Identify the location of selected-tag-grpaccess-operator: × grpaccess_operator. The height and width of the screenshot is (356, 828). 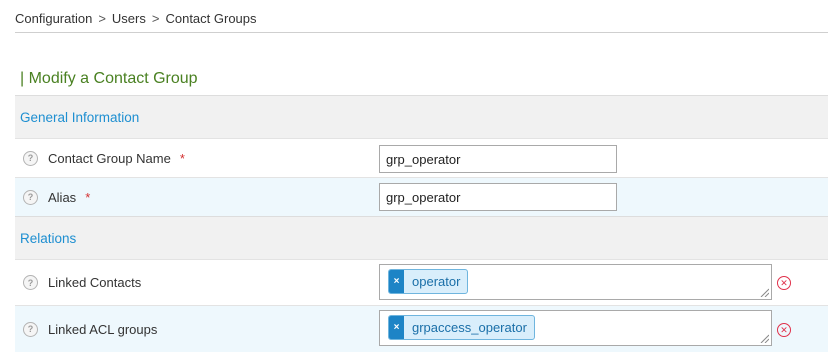
(461, 327).